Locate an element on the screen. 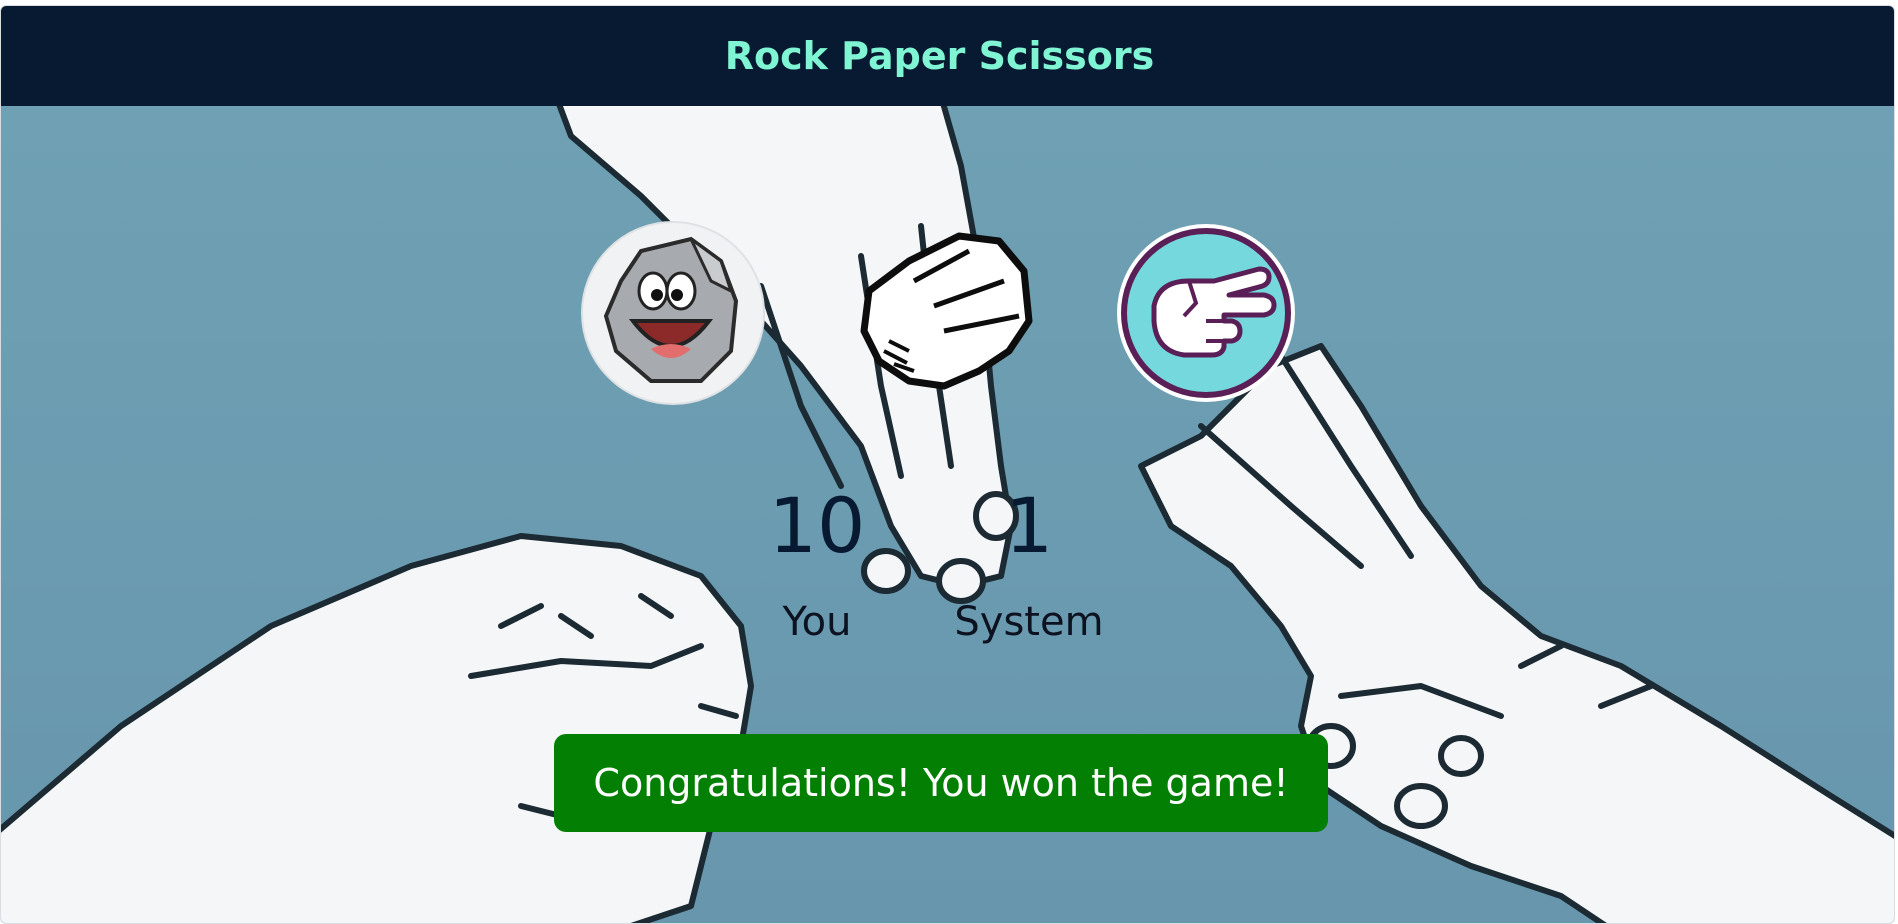 Image resolution: width=1898 pixels, height=924 pixels. result-message: Congratulations! You won the game! is located at coordinates (941, 783).